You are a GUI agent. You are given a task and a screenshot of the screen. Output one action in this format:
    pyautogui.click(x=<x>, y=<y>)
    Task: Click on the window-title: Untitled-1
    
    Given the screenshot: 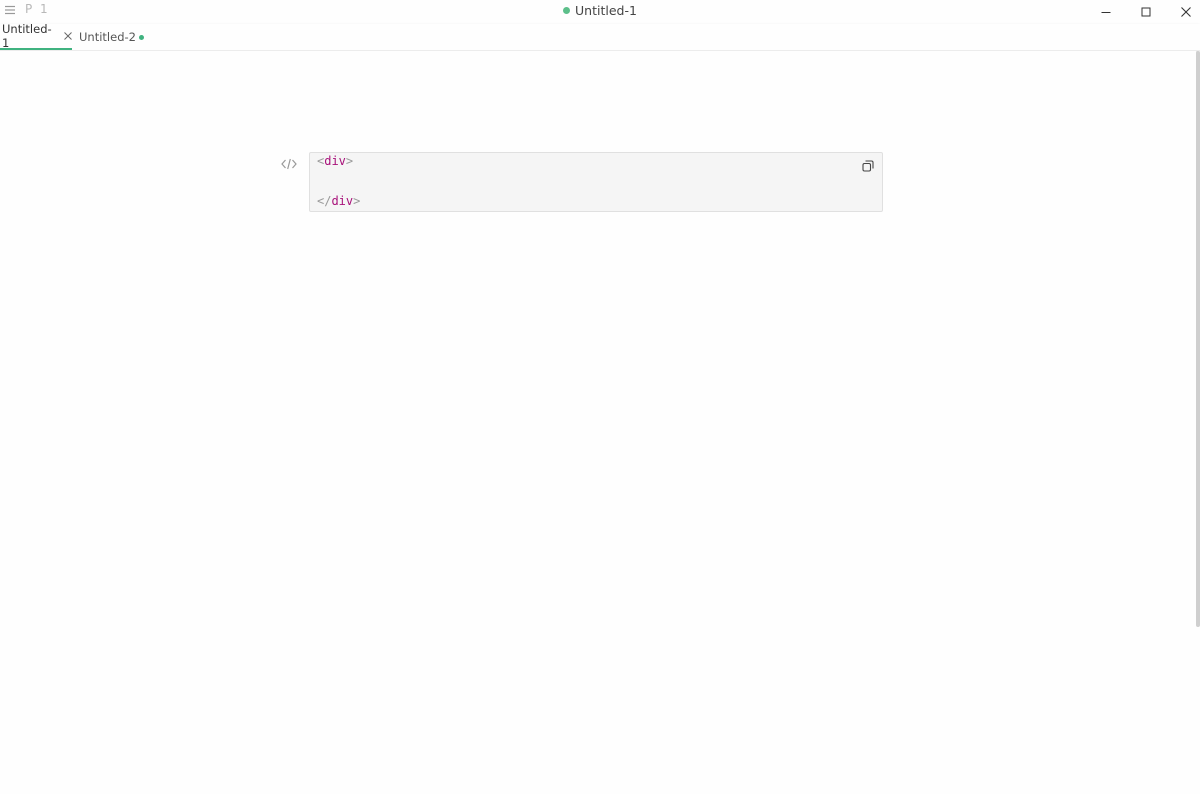 What is the action you would take?
    pyautogui.click(x=600, y=10)
    